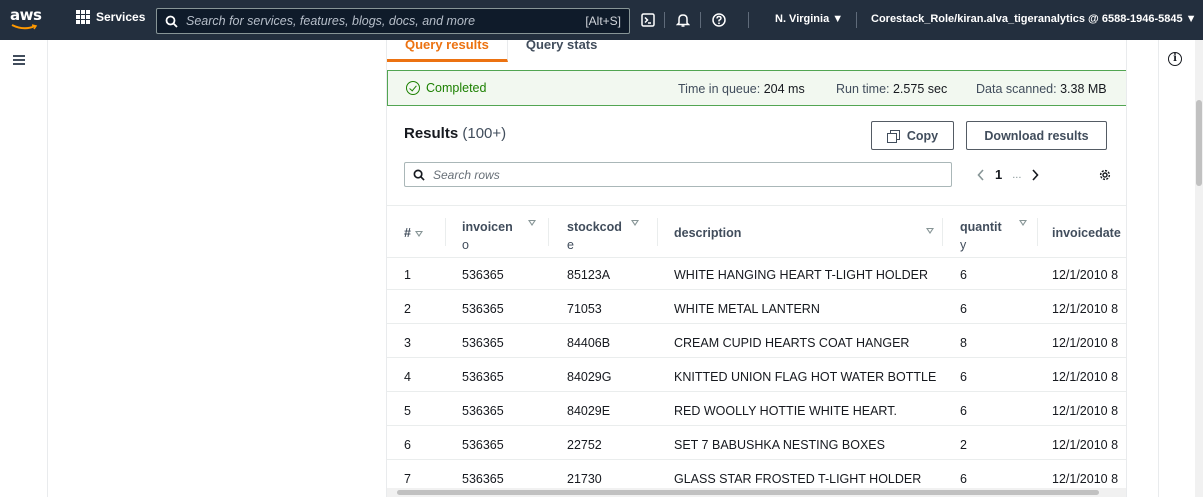 This screenshot has height=497, width=1203. I want to click on column-header-stockcode: stockcod e, so click(594, 236).